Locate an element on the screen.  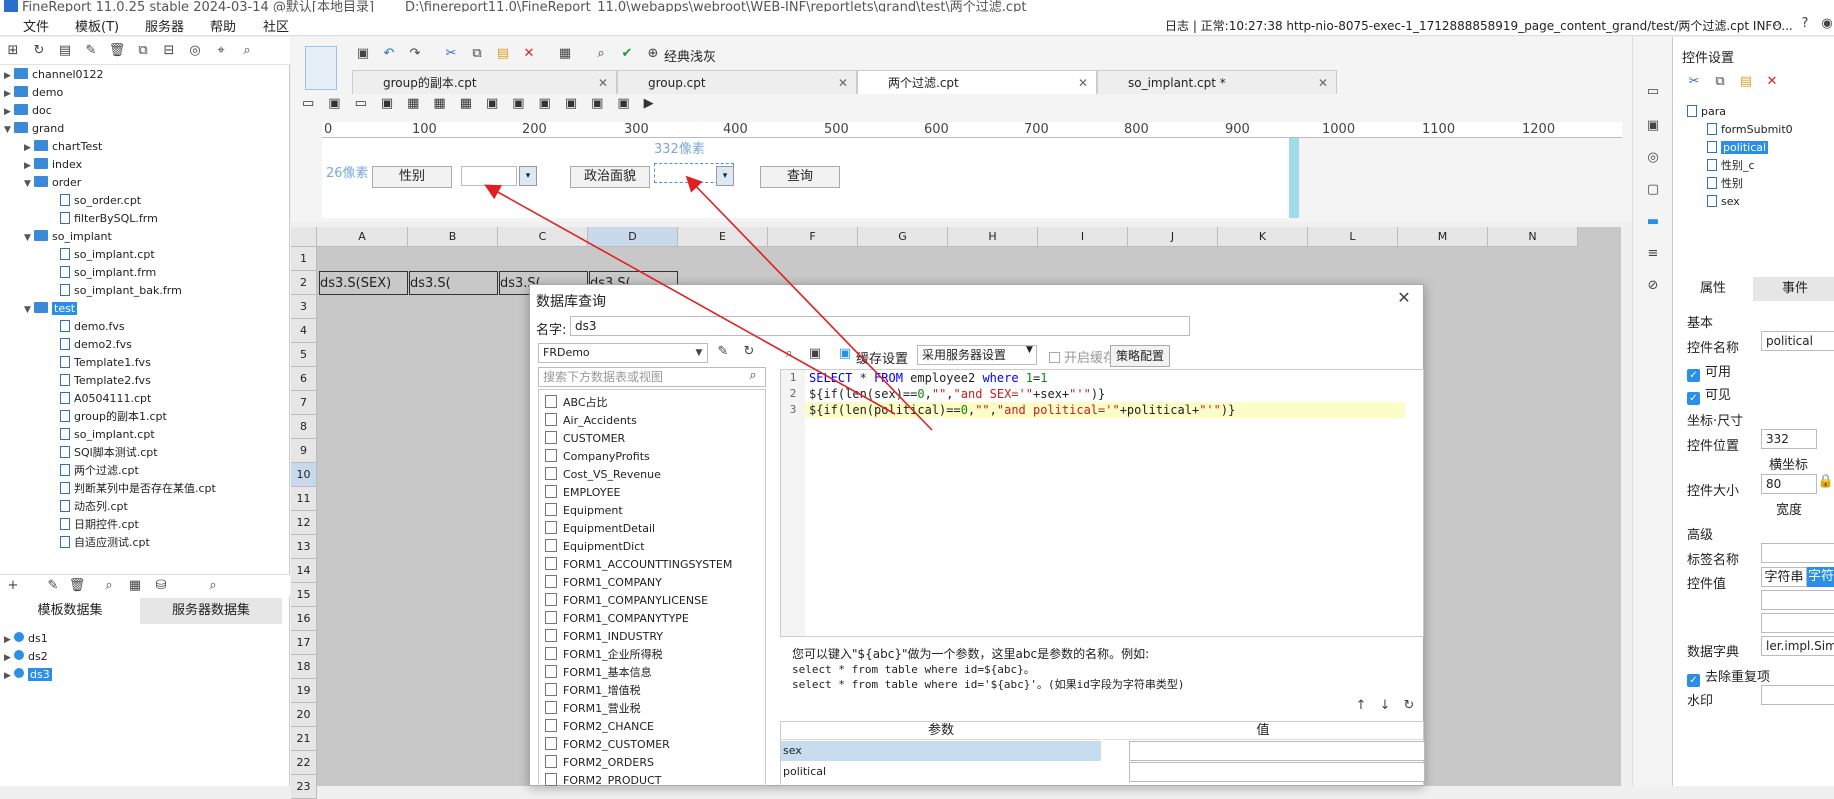
arrow-sex is located at coordinates (690, 299).